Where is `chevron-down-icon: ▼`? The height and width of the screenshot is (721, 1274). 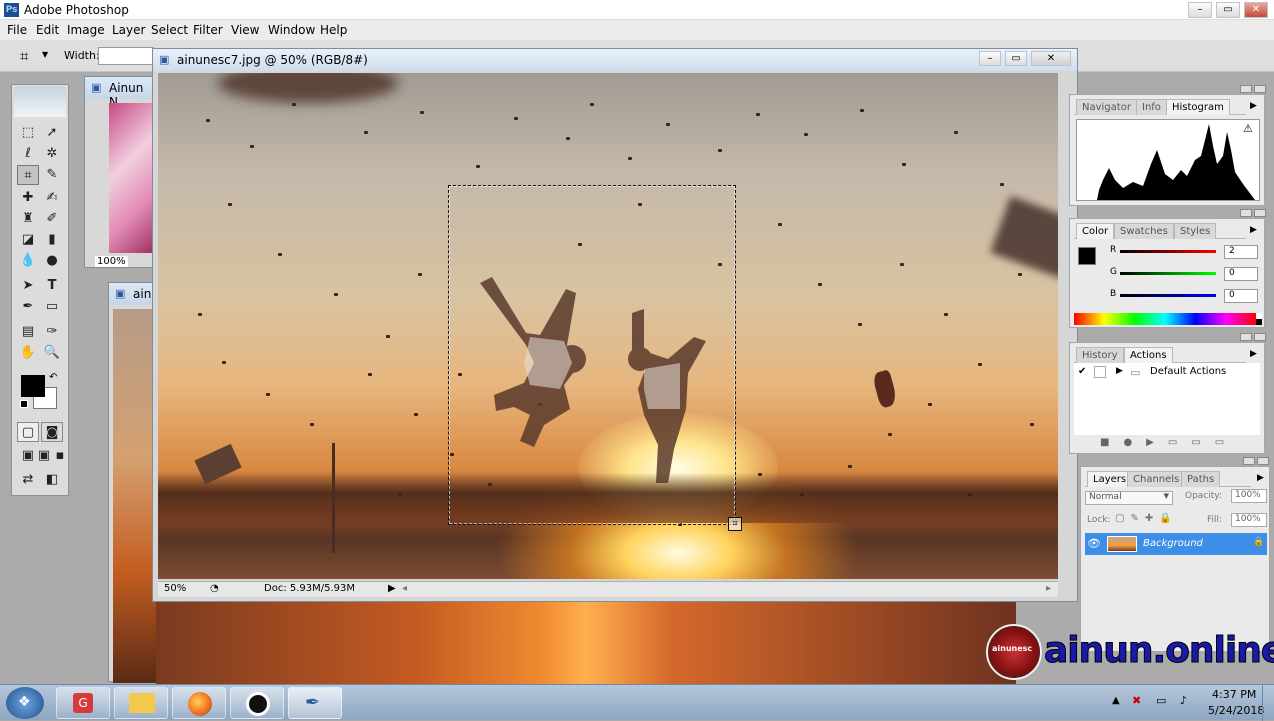
chevron-down-icon: ▼ is located at coordinates (45, 54).